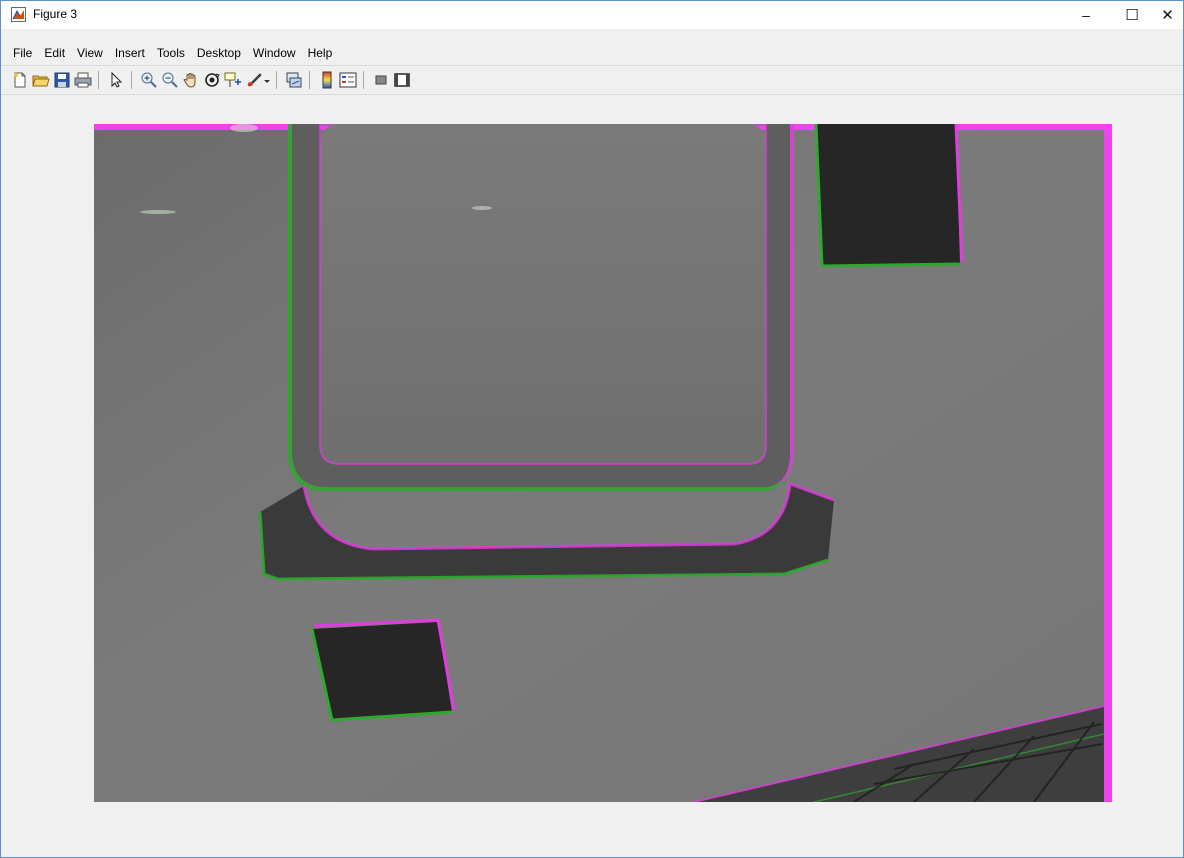 The image size is (1184, 858). What do you see at coordinates (191, 80) in the screenshot?
I see `pan-hand-icon` at bounding box center [191, 80].